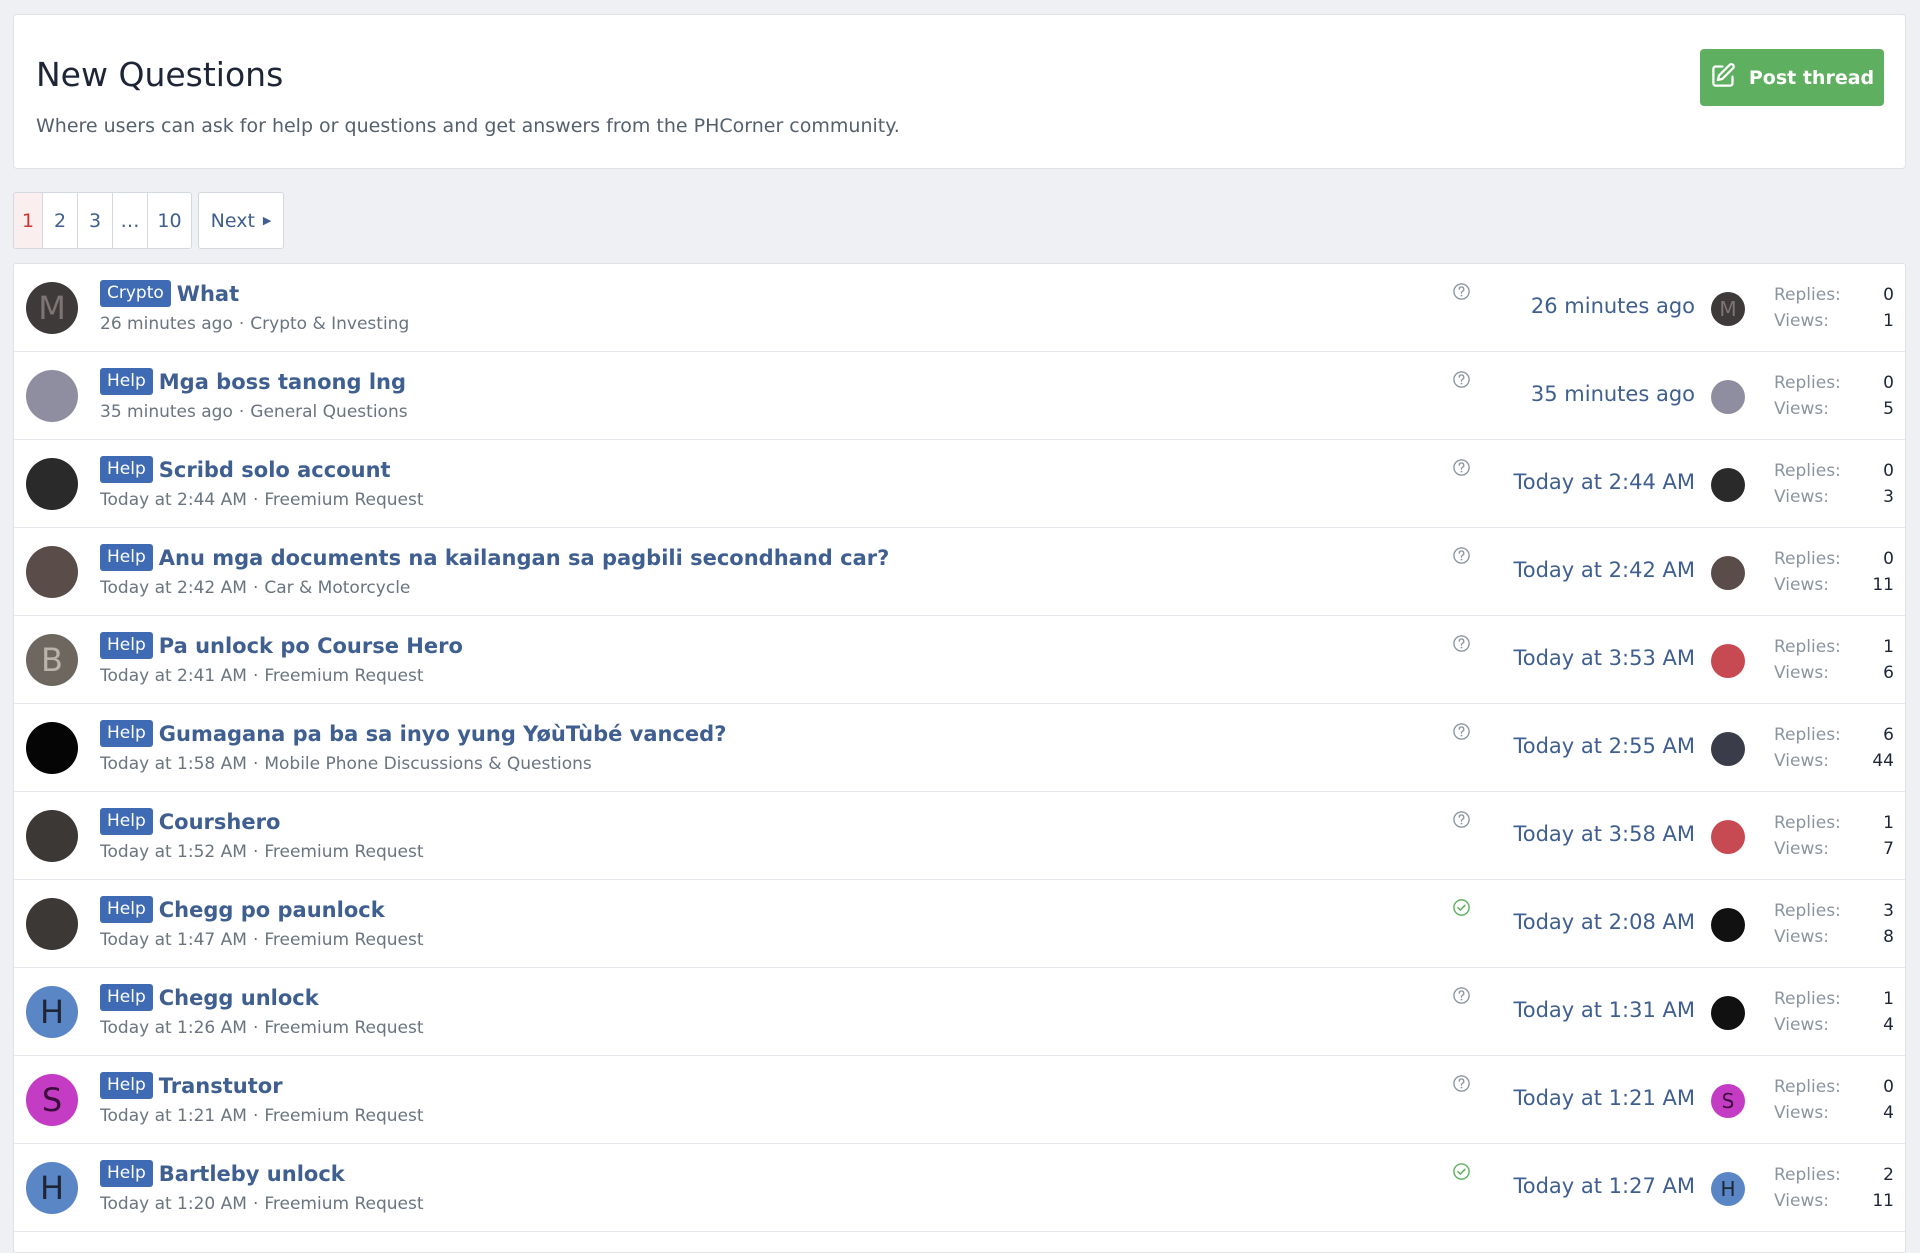 Image resolution: width=1920 pixels, height=1253 pixels. Describe the element at coordinates (1834, 937) in the screenshot. I see `views-stat: Views: 8` at that location.